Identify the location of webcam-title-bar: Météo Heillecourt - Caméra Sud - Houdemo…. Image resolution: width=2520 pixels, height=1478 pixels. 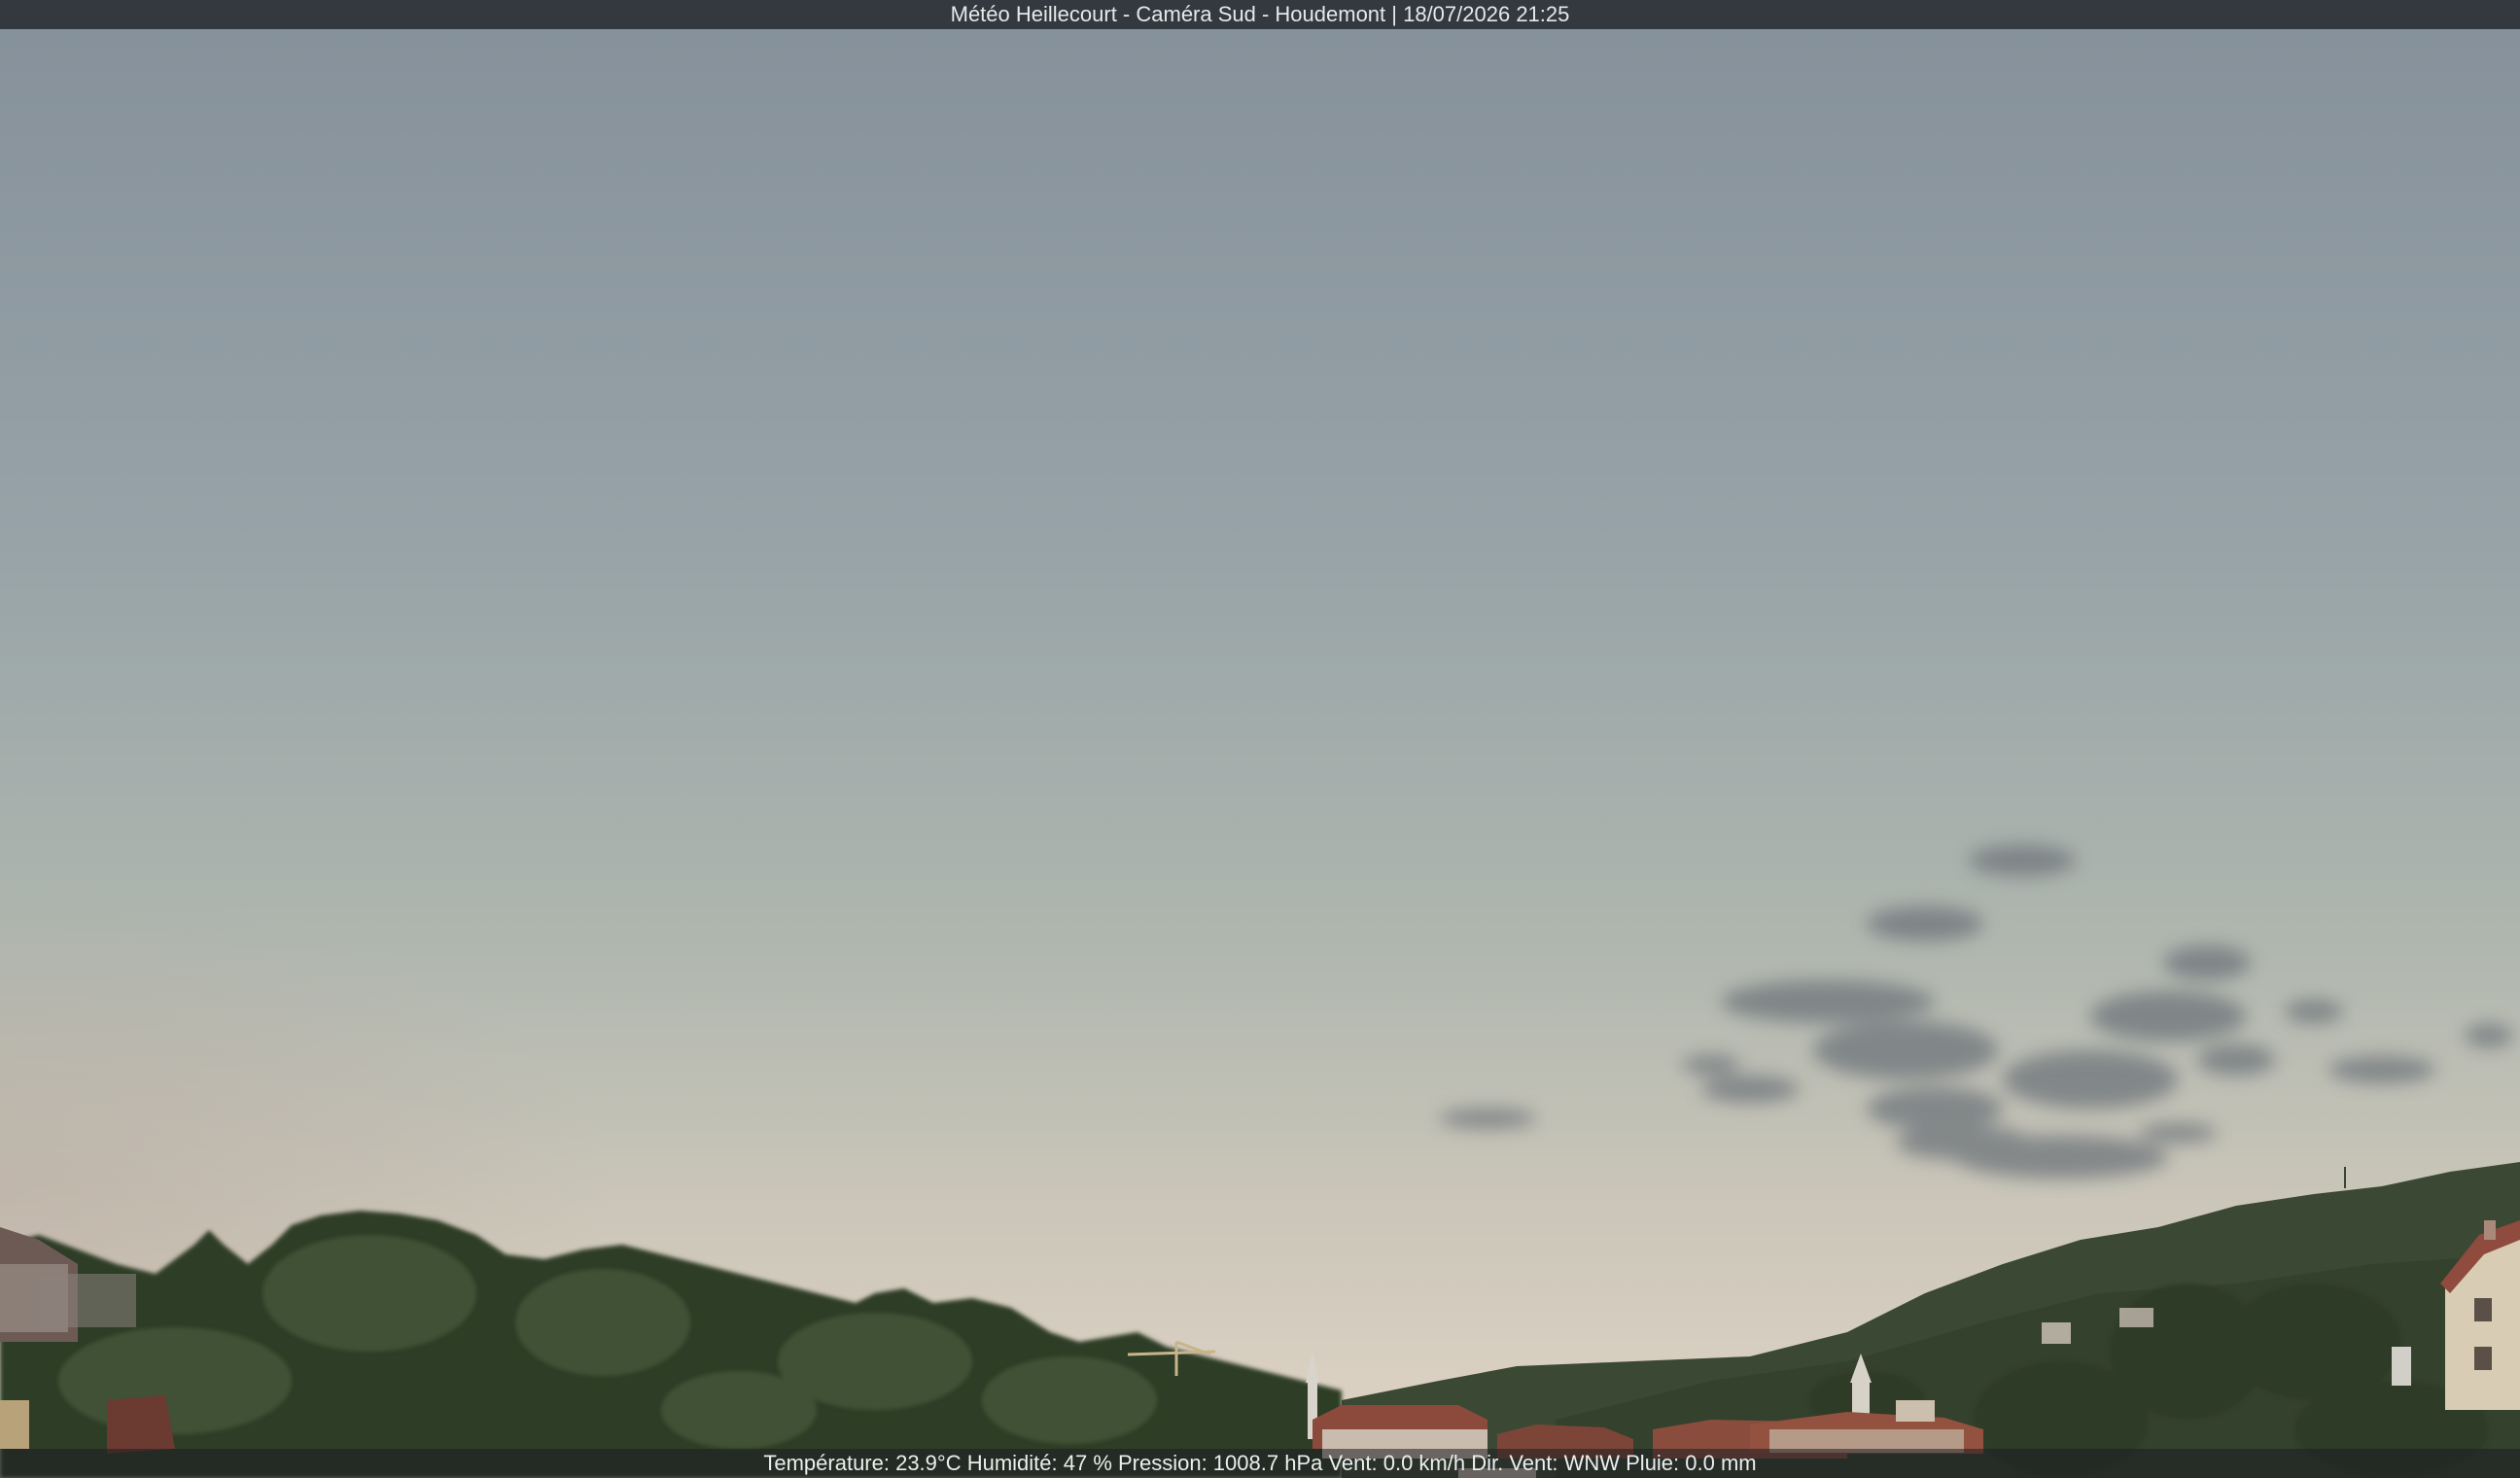
(1260, 14).